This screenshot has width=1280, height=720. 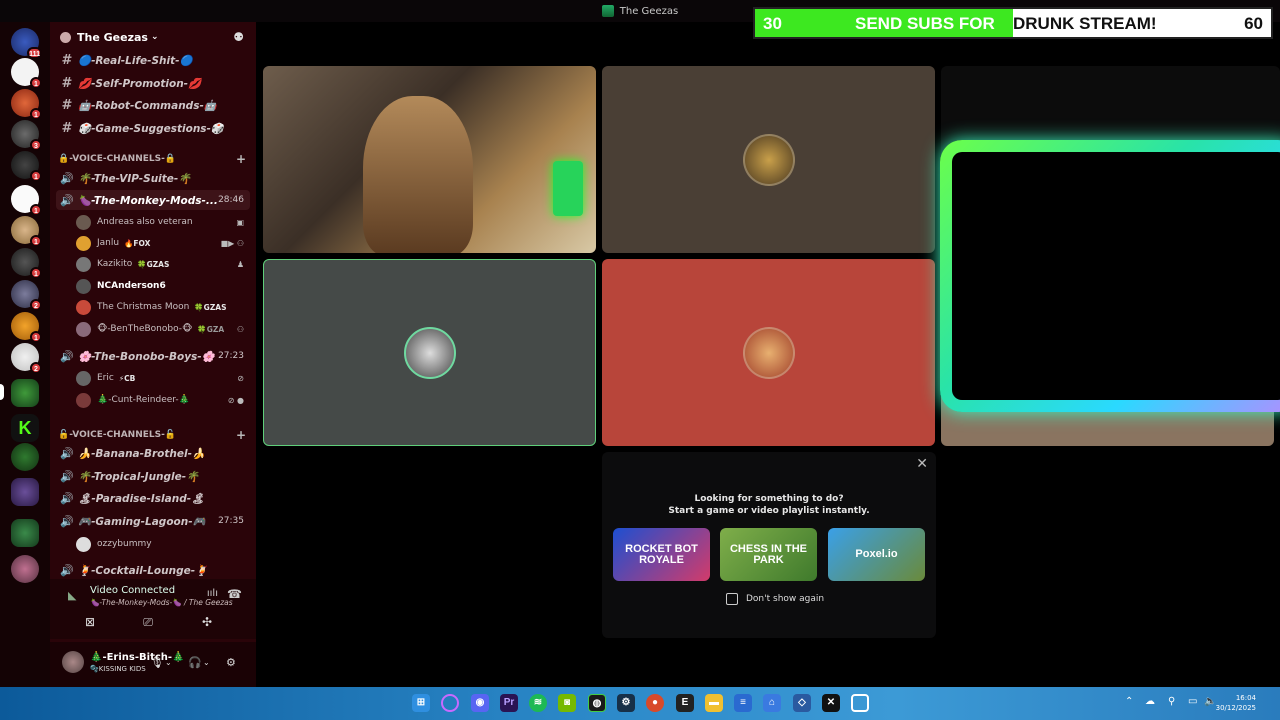 What do you see at coordinates (161, 602) in the screenshot?
I see `voice-channel-path: 🍆-The-Monkey-Mods-🍆 / The Geezas` at bounding box center [161, 602].